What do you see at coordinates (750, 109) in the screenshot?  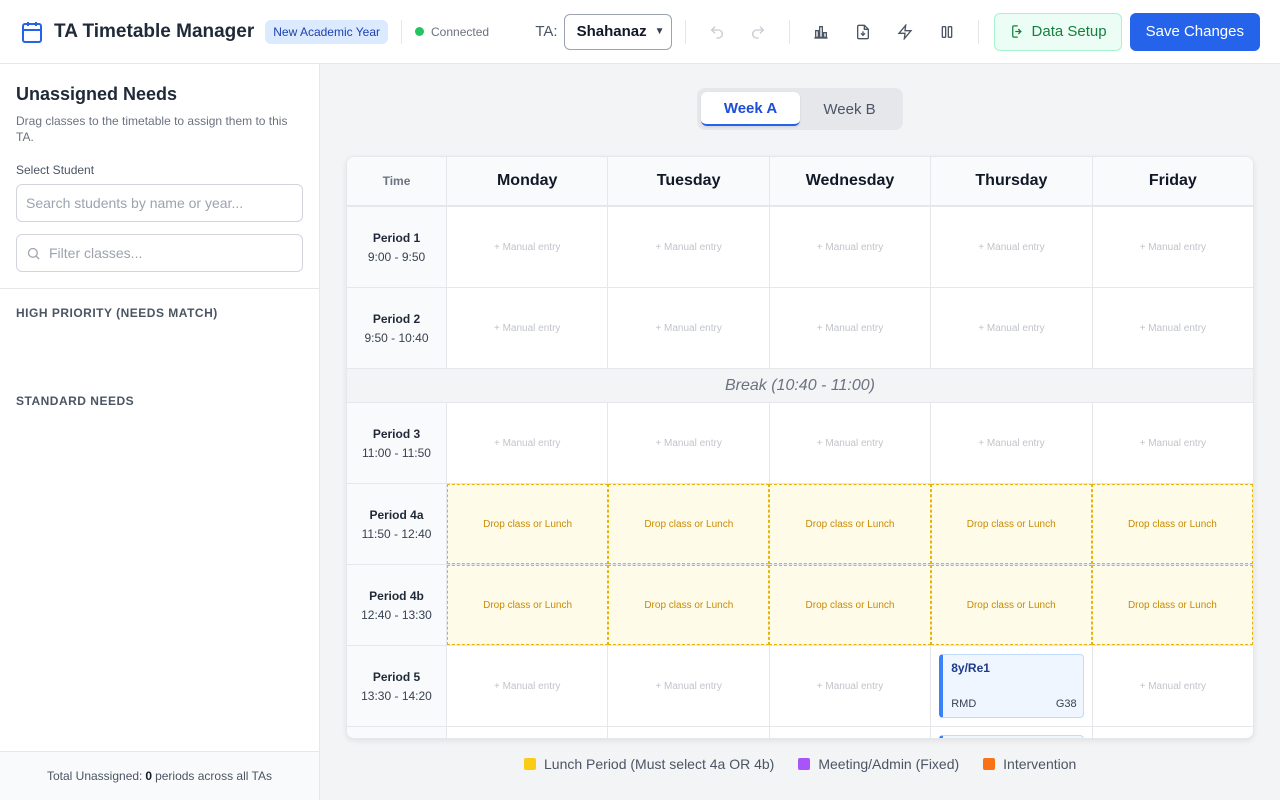 I see `tab-week-a: Week A` at bounding box center [750, 109].